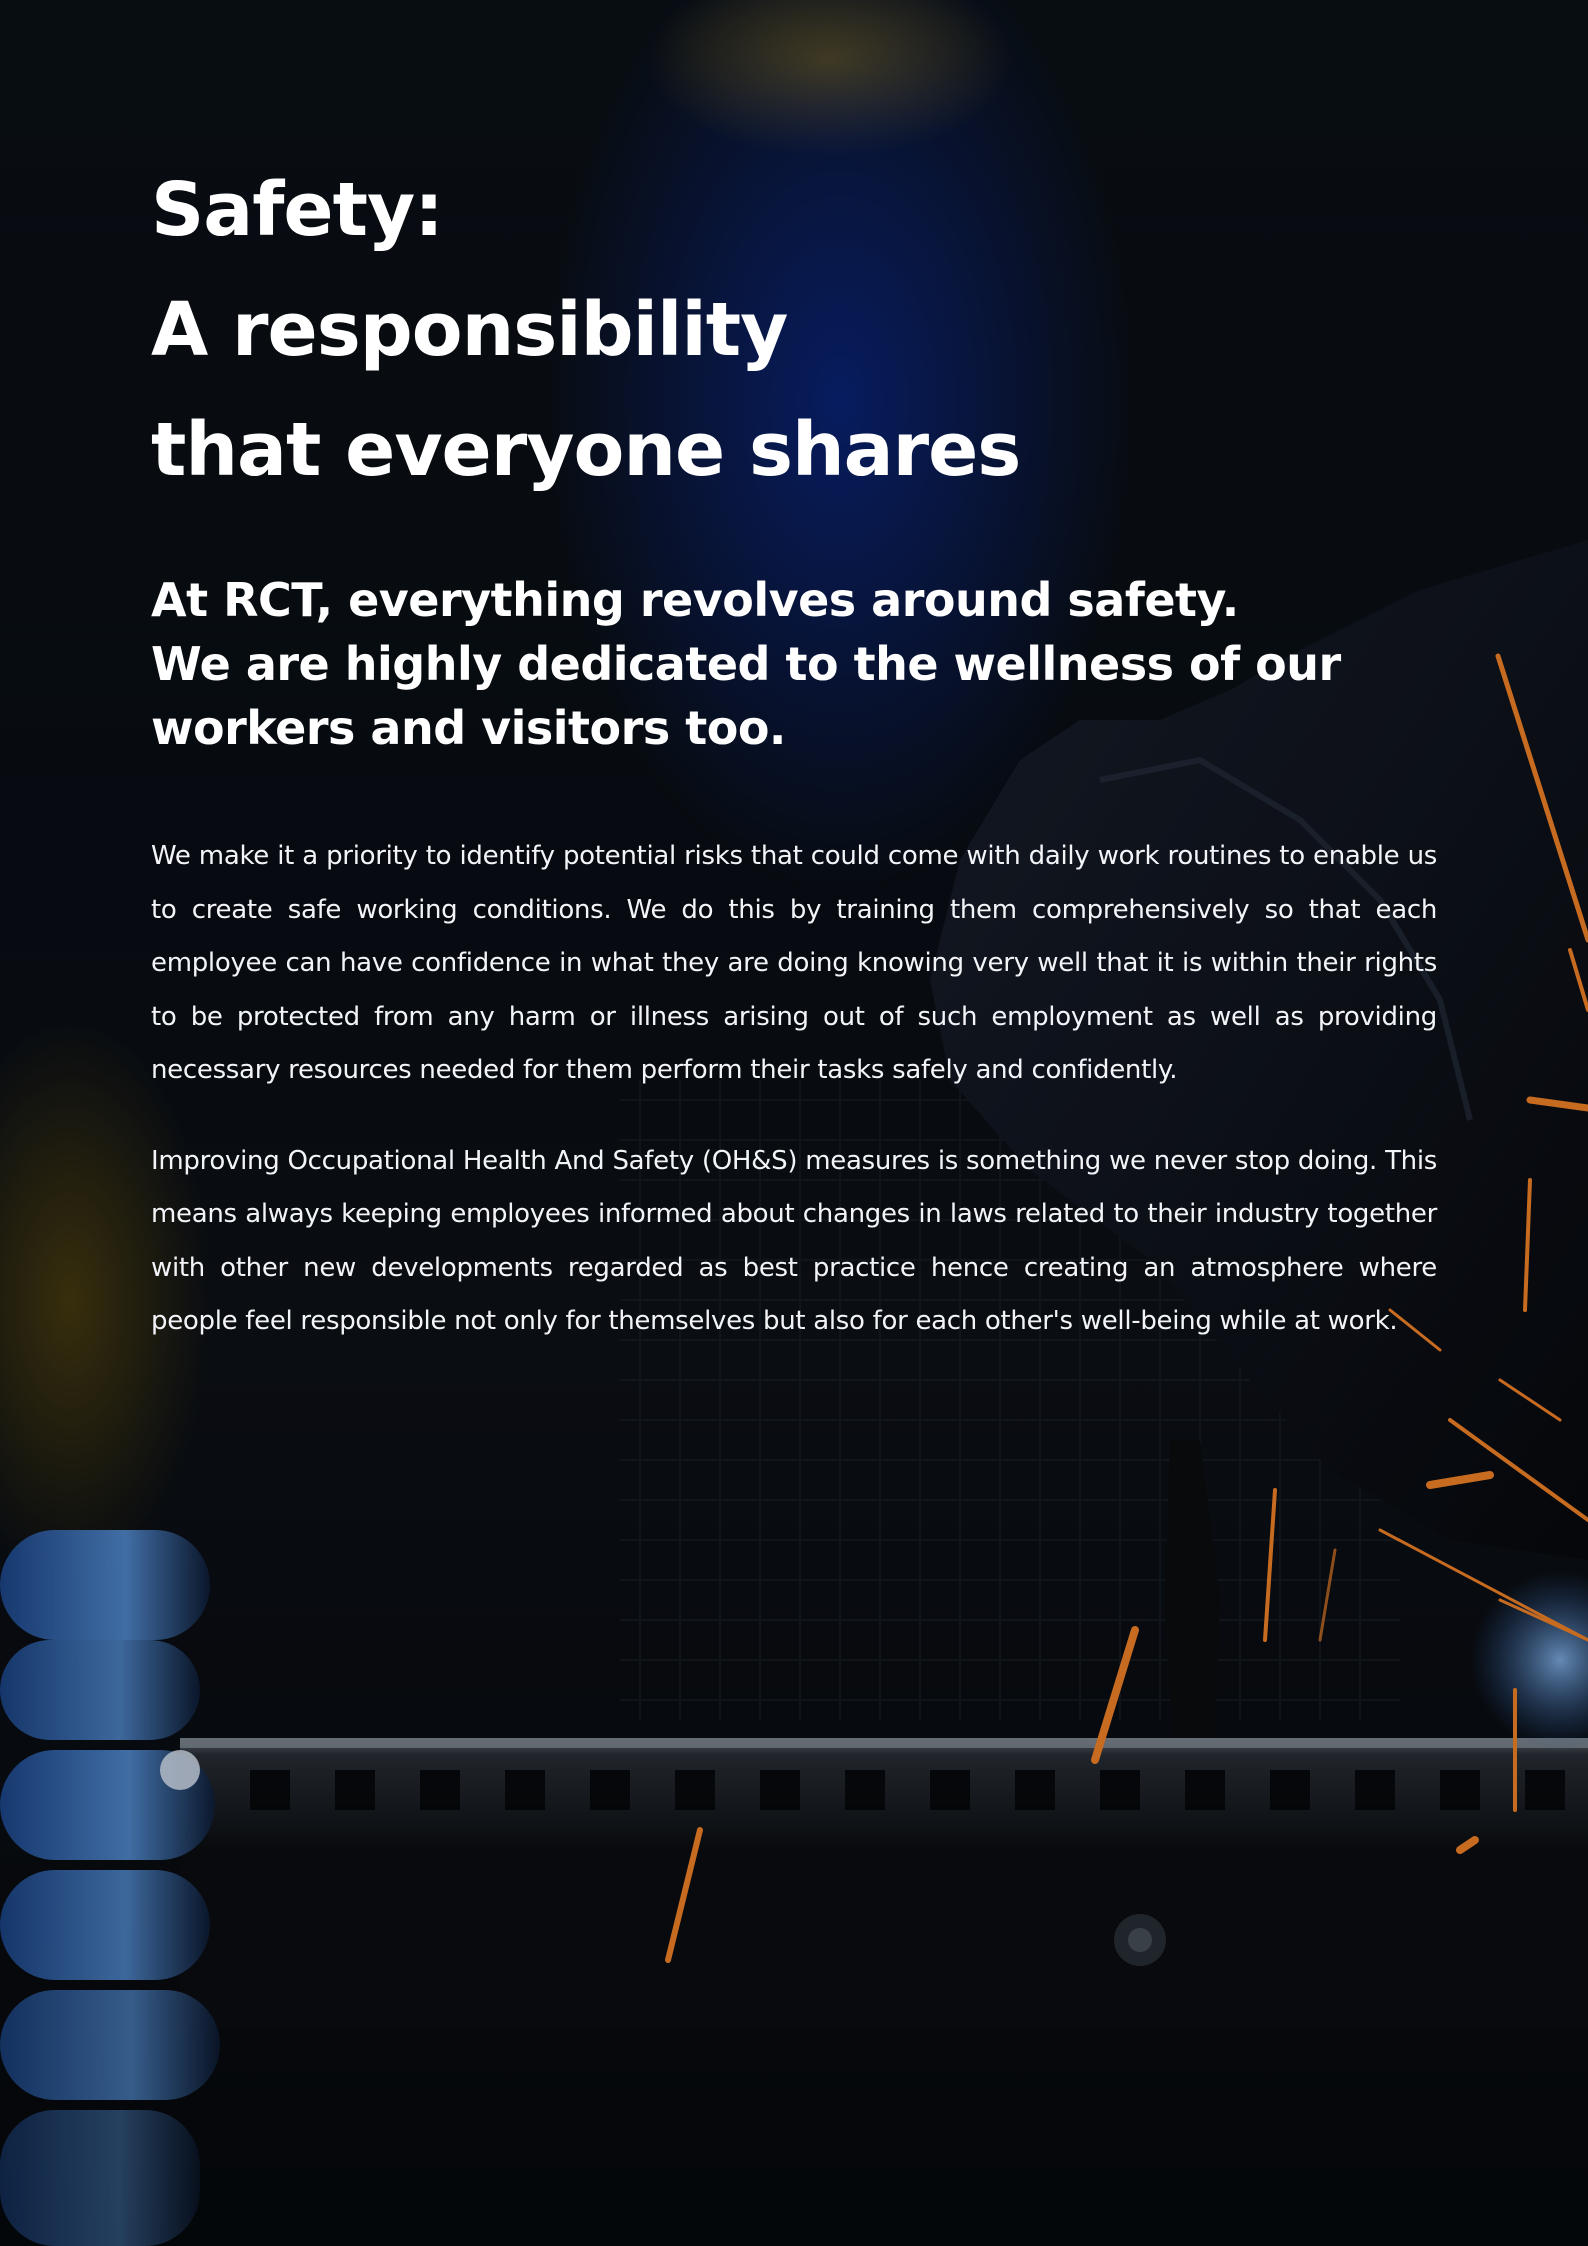 This screenshot has width=1588, height=2246. Describe the element at coordinates (469, 330) in the screenshot. I see `headline-line-2: A responsibility` at that location.